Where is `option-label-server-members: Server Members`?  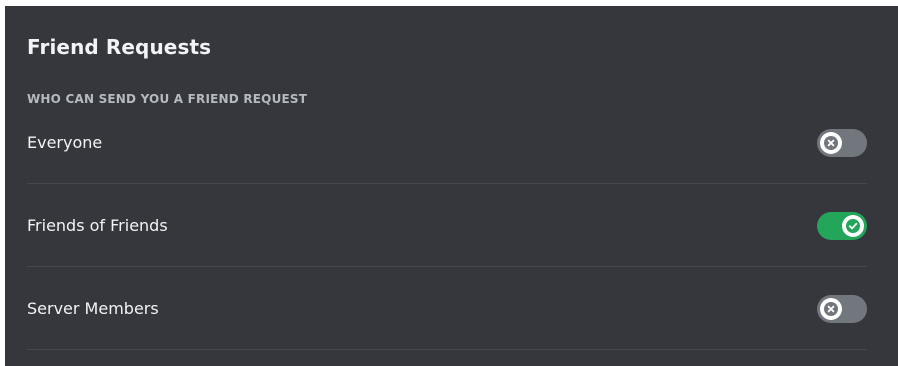 option-label-server-members: Server Members is located at coordinates (93, 308).